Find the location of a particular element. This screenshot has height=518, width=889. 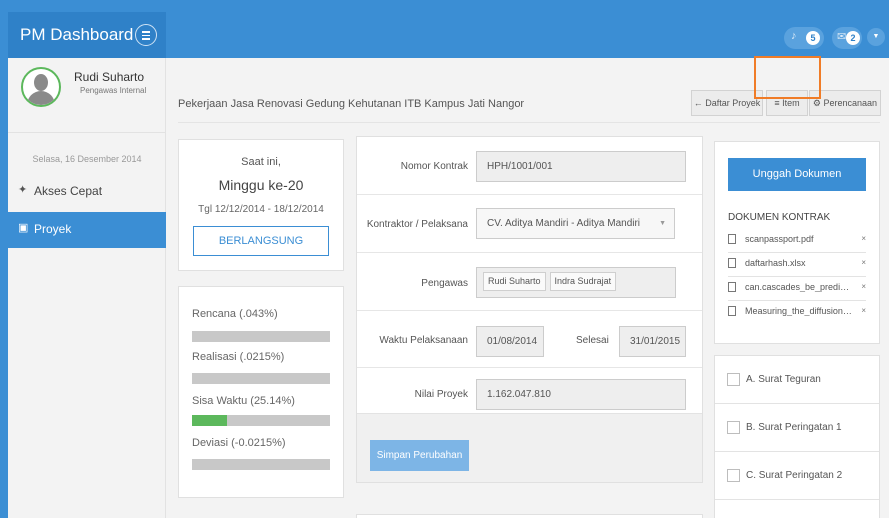

letter-label: A. Surat Teguran is located at coordinates (783, 379).